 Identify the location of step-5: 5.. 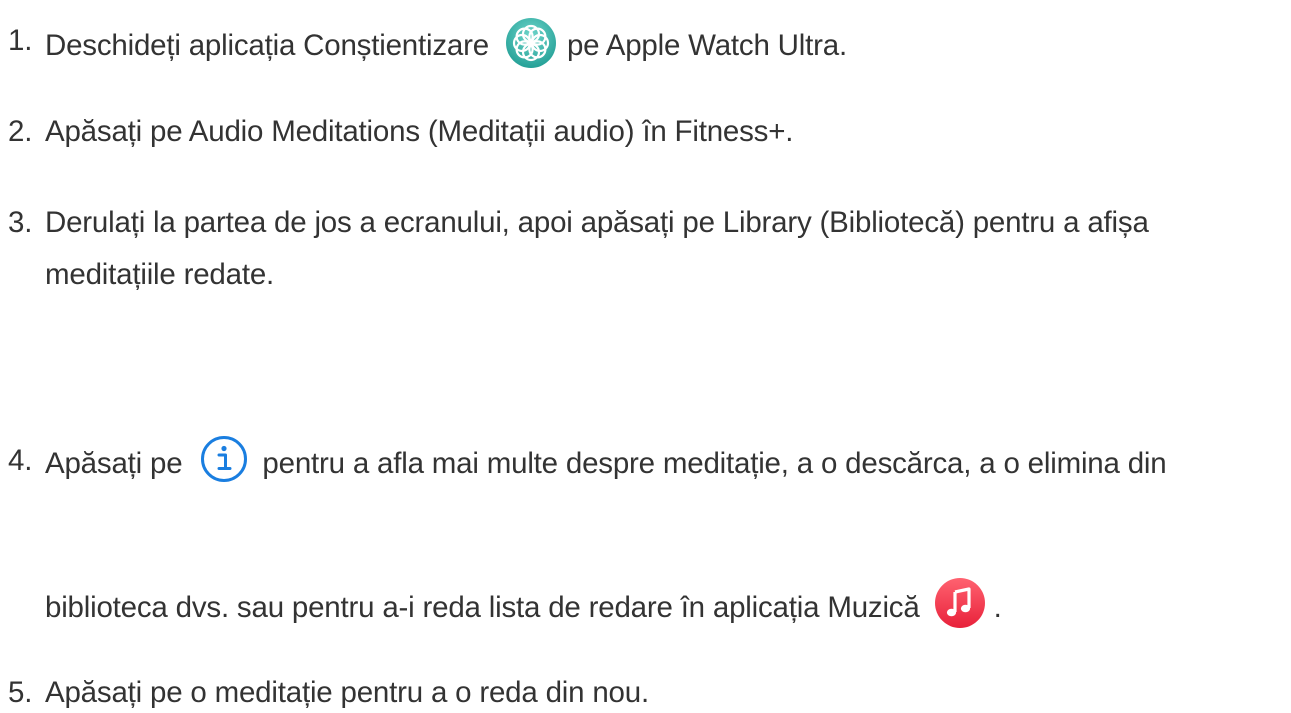
(22, 693).